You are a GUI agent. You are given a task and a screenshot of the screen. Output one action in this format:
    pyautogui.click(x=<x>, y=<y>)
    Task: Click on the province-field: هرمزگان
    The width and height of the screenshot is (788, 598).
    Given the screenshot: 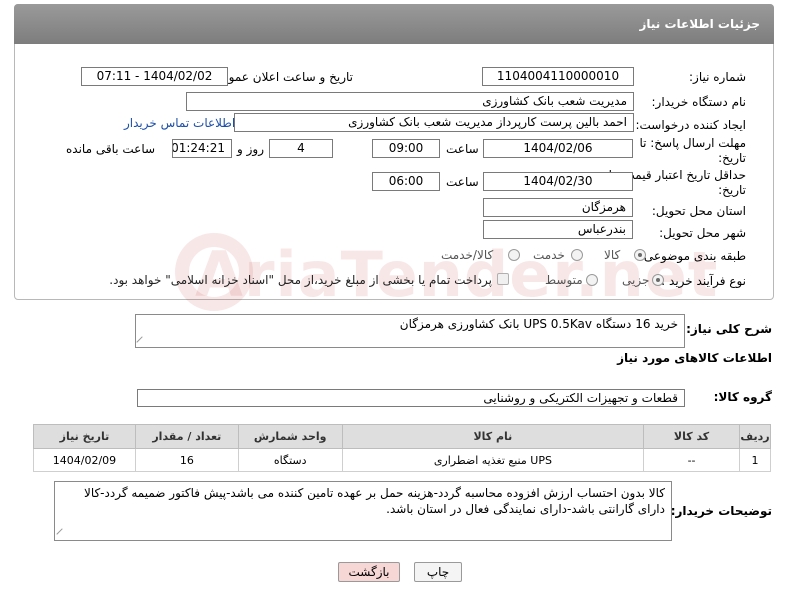 What is the action you would take?
    pyautogui.click(x=558, y=207)
    